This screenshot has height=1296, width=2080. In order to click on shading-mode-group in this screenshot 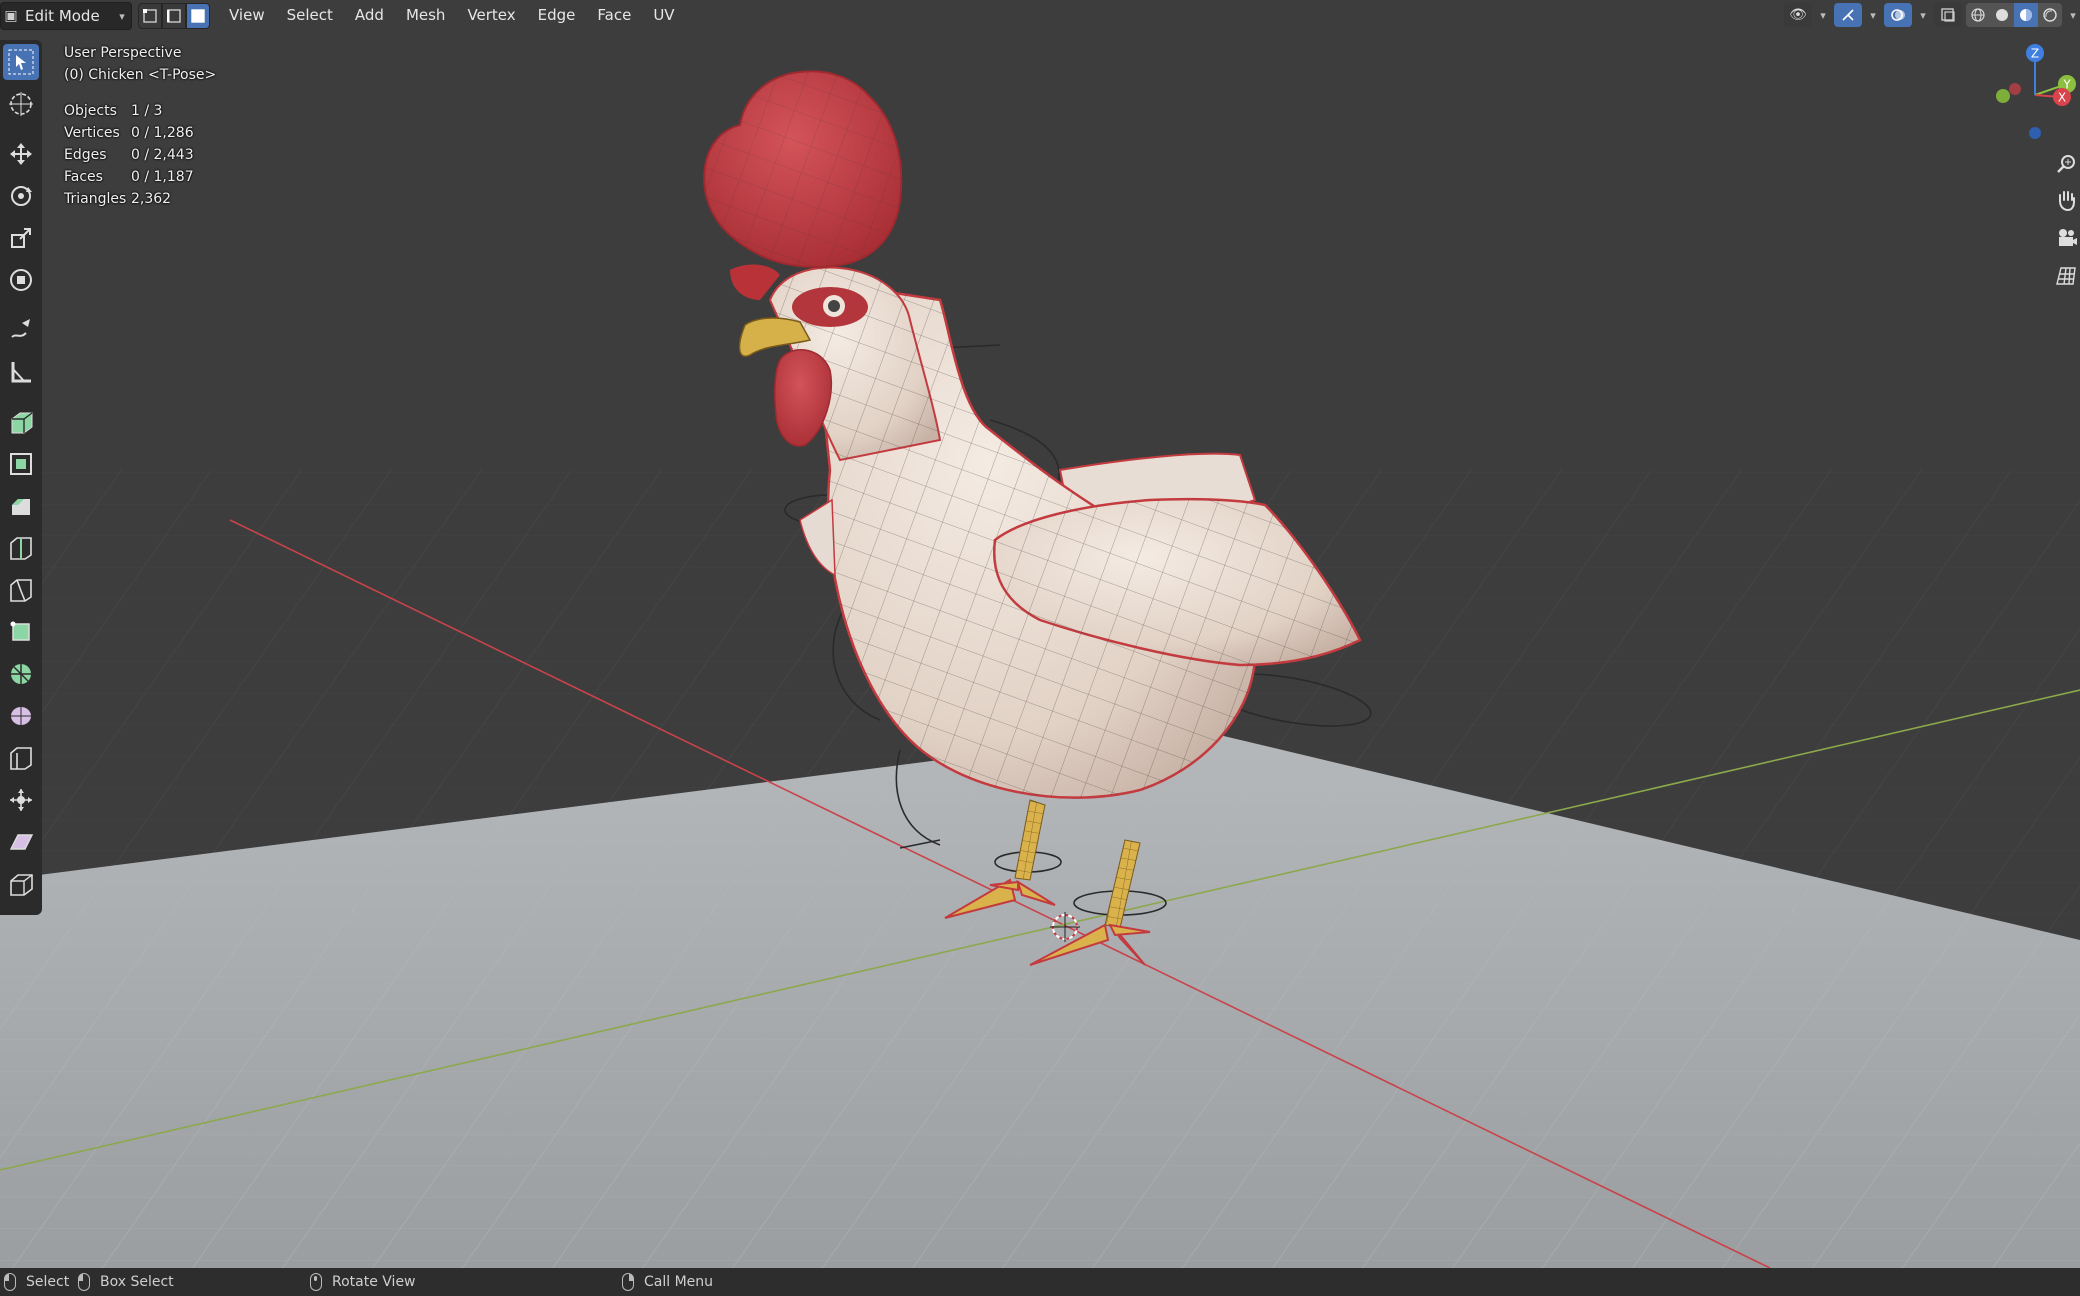, I will do `click(2014, 15)`.